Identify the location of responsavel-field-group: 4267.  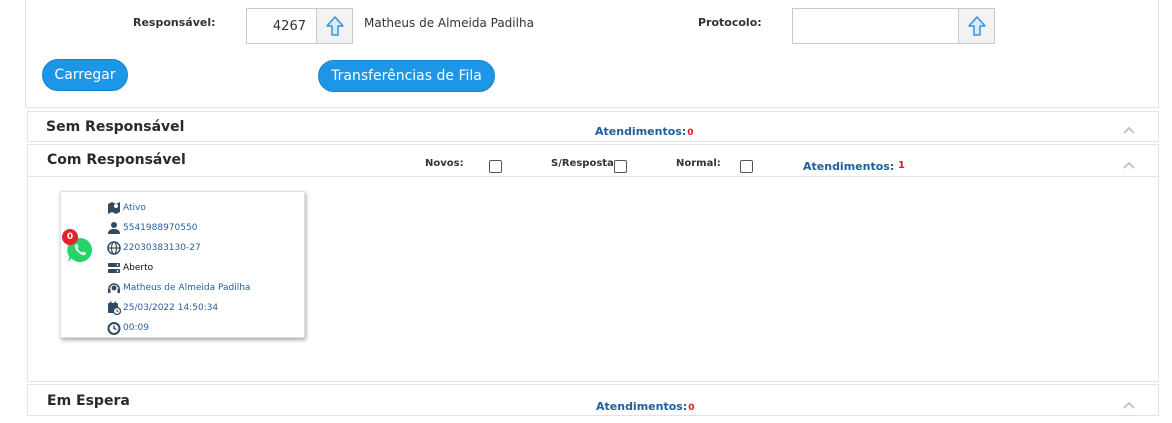
(299, 26).